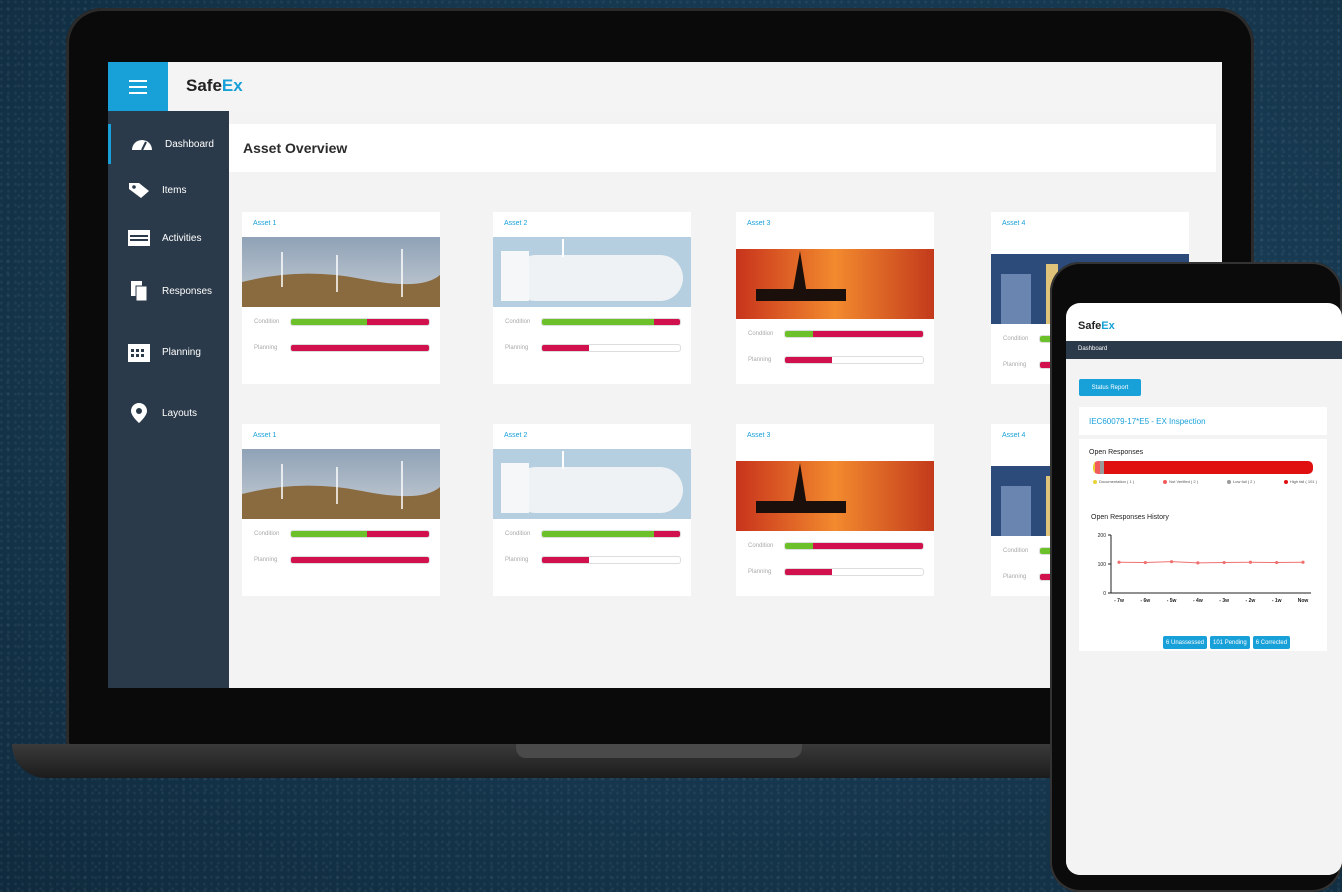  I want to click on x-tick-label: - 3w, so click(1224, 601).